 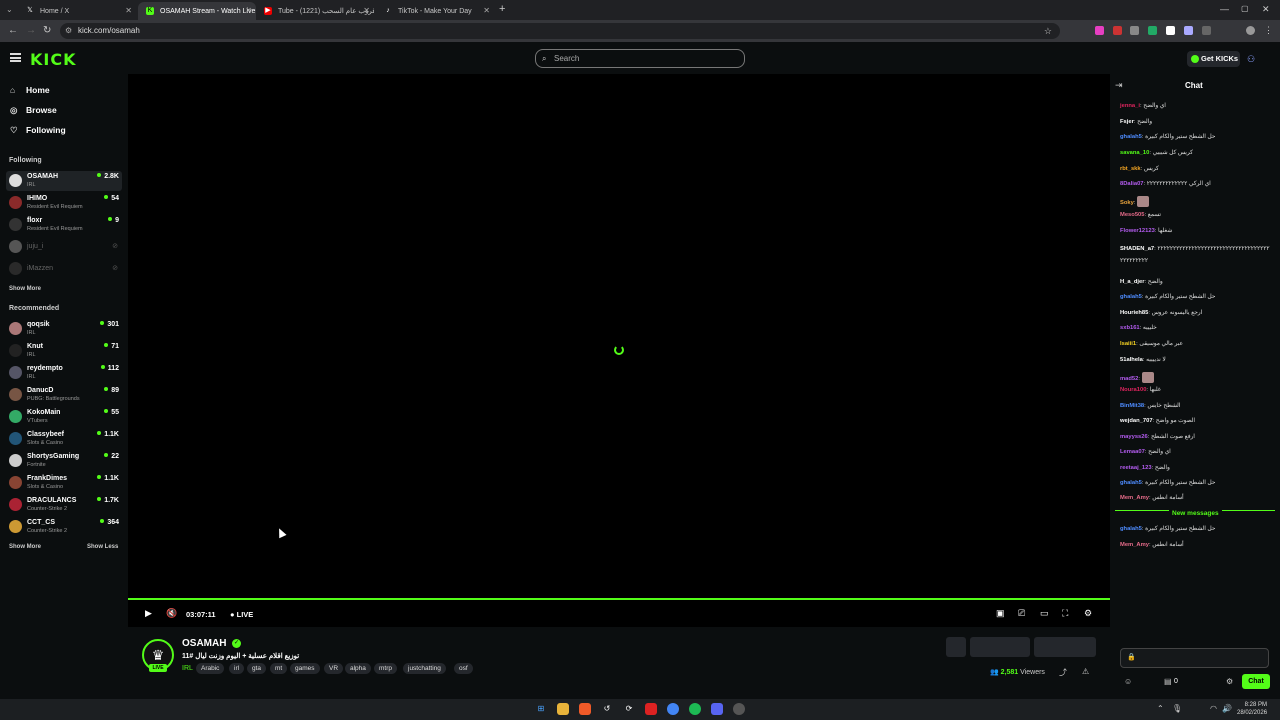 I want to click on stream-category: IRL, so click(x=187, y=668).